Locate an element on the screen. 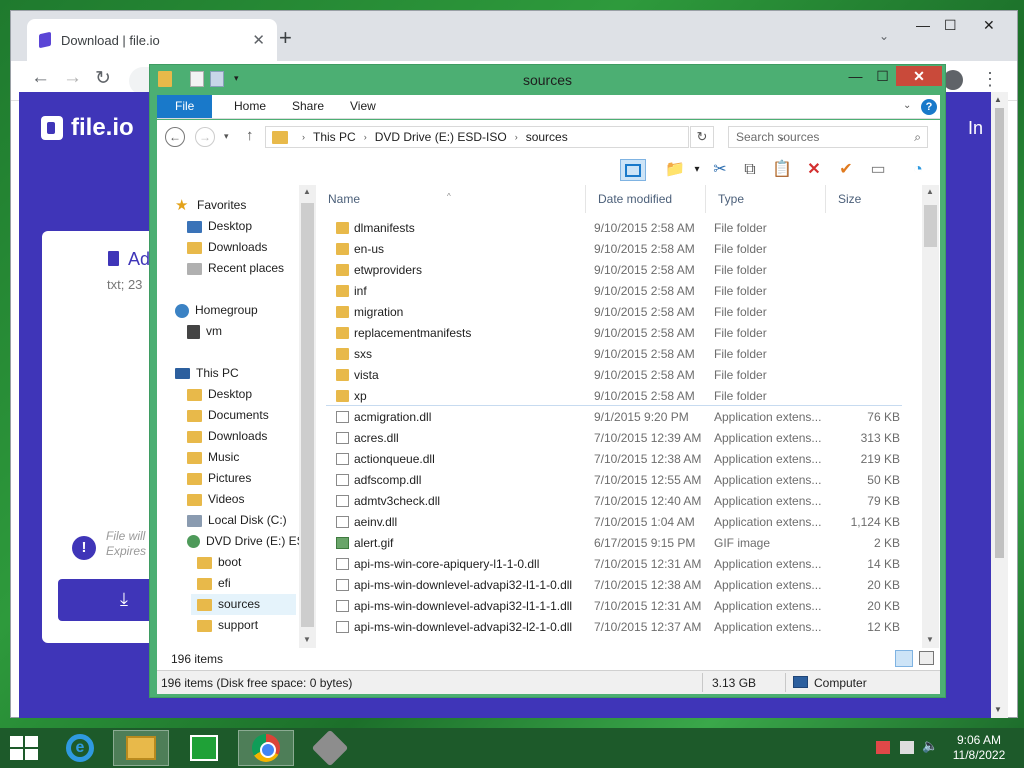  tab-search-icon: ⌄ is located at coordinates (884, 36).